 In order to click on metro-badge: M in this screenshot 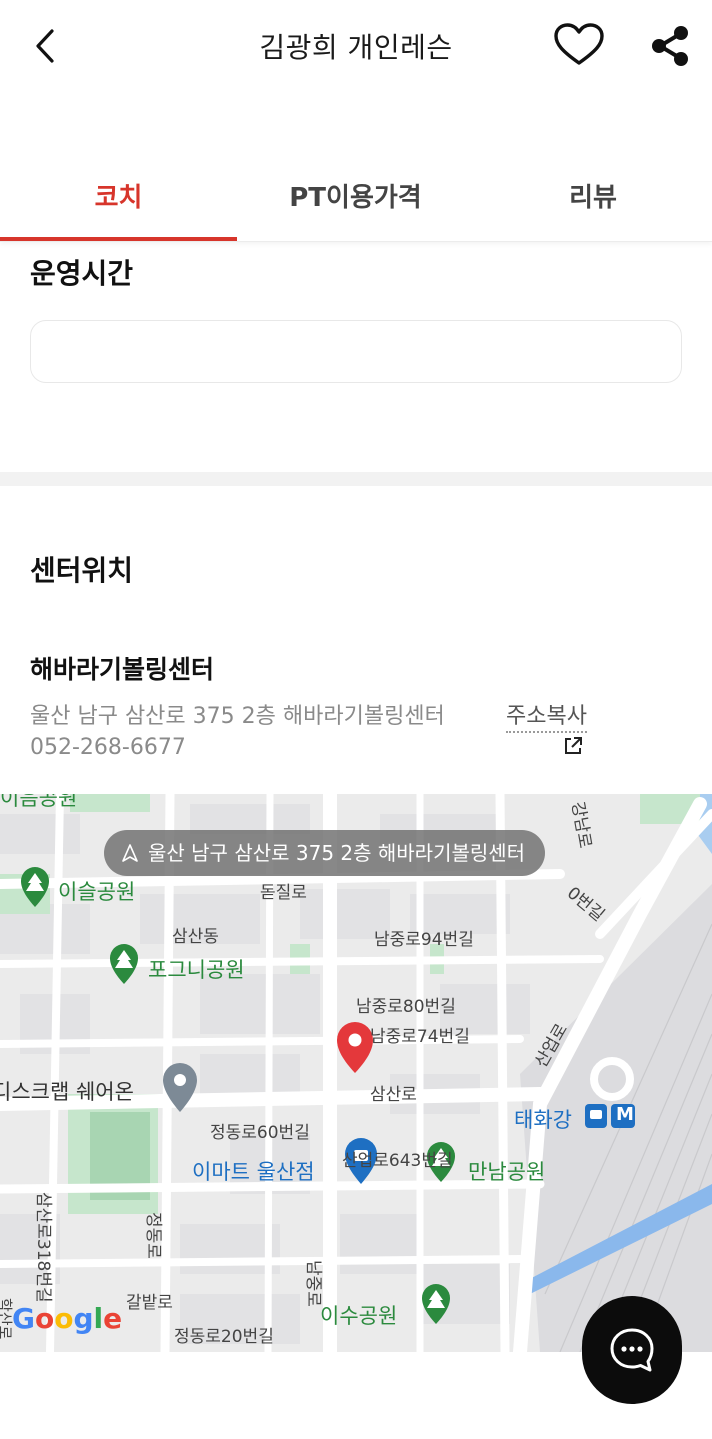, I will do `click(625, 1114)`.